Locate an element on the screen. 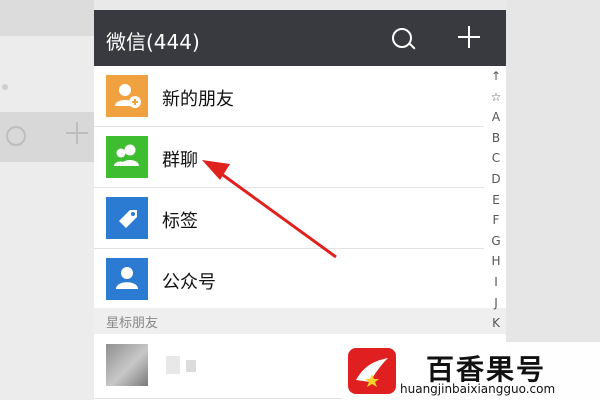 The height and width of the screenshot is (400, 600). official-account-icon is located at coordinates (127, 279).